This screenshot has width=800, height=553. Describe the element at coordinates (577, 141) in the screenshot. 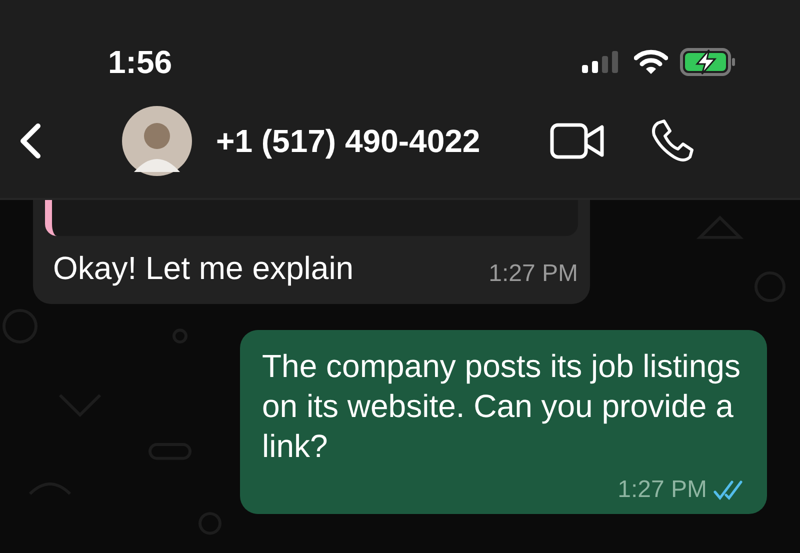

I see `video-camera-icon` at that location.